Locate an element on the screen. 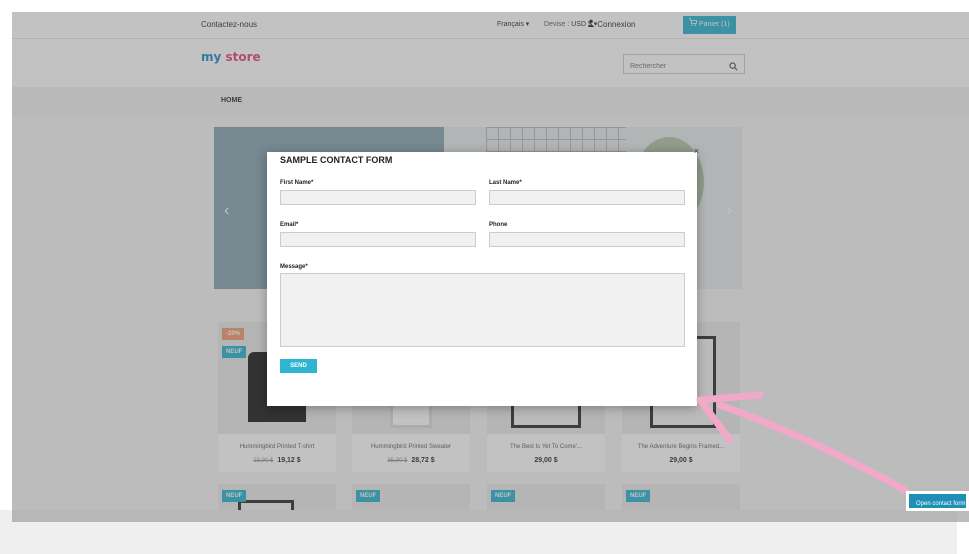 This screenshot has height=554, width=969. pointer-arrow-annotation is located at coordinates (802, 442).